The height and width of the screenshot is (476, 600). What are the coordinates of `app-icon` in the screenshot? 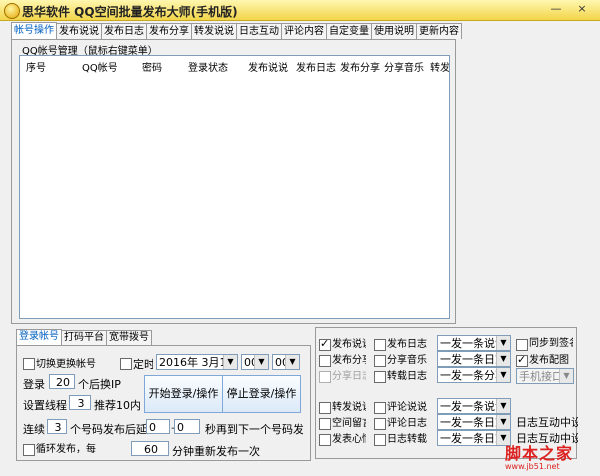 It's located at (12, 11).